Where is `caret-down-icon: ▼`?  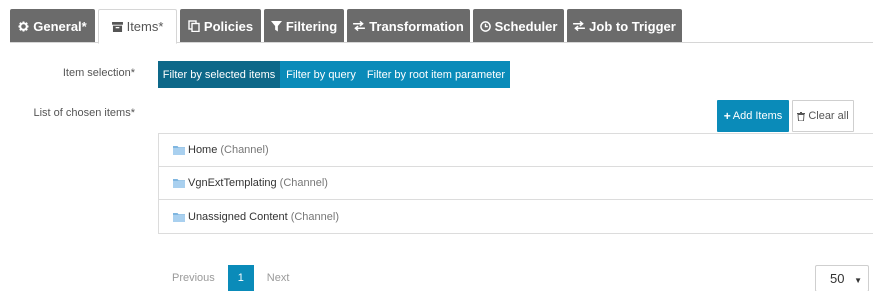
caret-down-icon: ▼ is located at coordinates (858, 280).